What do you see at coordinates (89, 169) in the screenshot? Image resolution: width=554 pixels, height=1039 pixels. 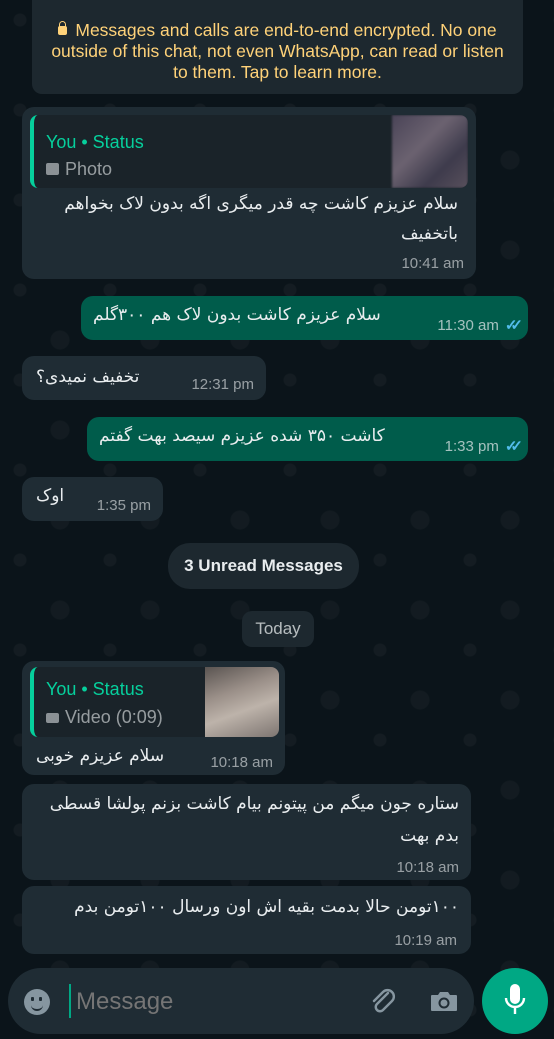 I see `quoted-media-label: Photo` at bounding box center [89, 169].